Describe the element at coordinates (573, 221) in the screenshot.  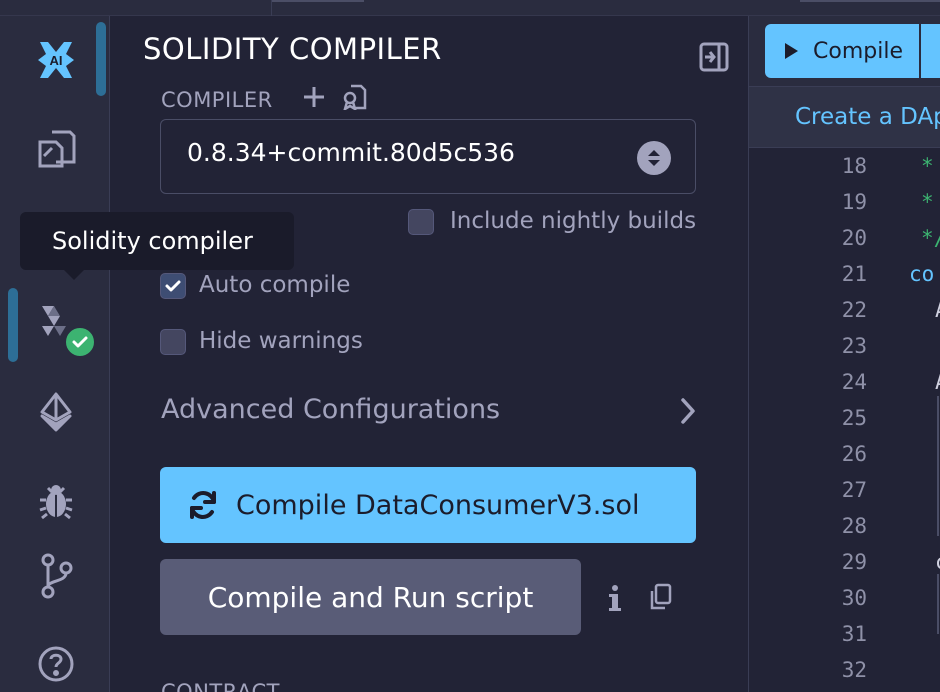
I see `nightly-builds-label: Include nightly builds` at that location.